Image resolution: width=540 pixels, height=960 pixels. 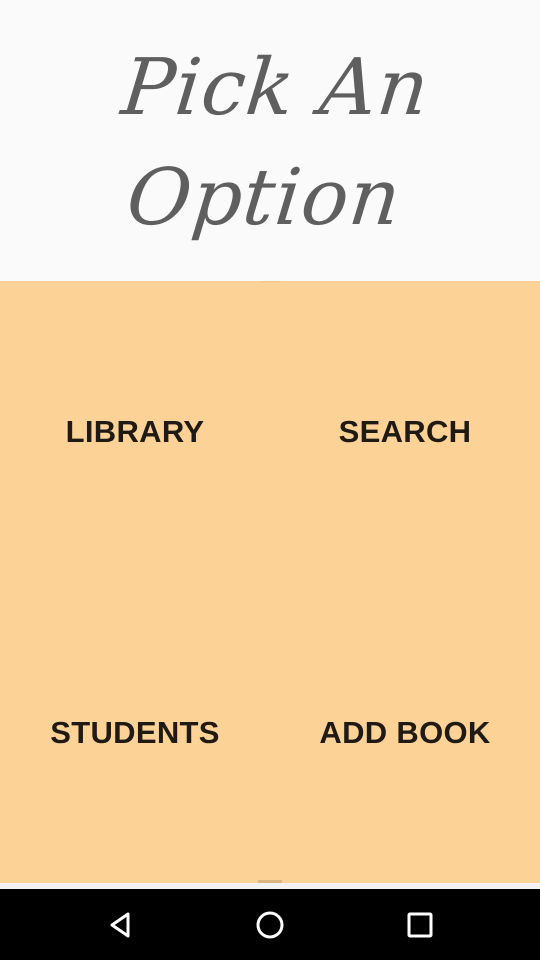 I want to click on back-button, so click(x=120, y=924).